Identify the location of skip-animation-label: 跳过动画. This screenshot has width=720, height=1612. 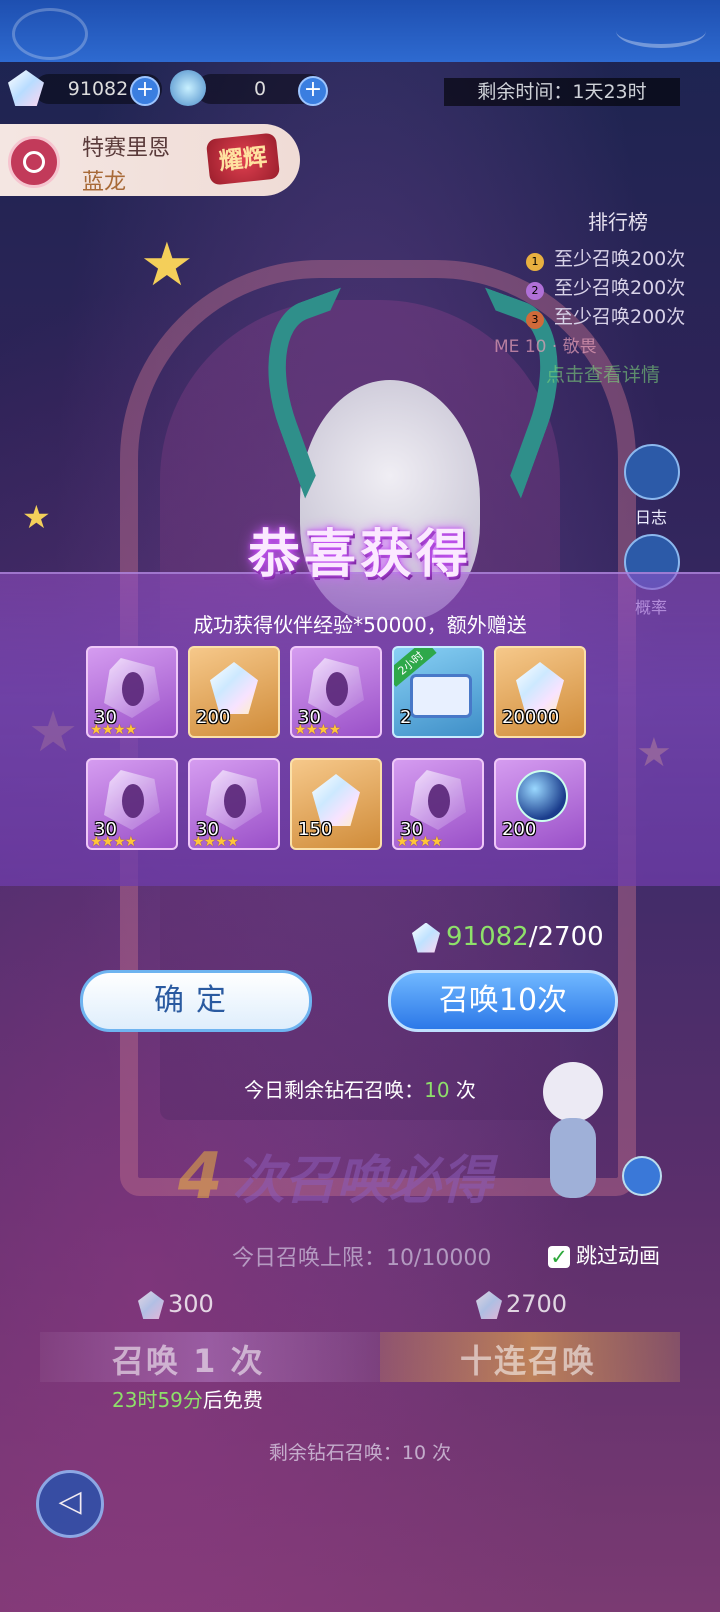
(618, 1256).